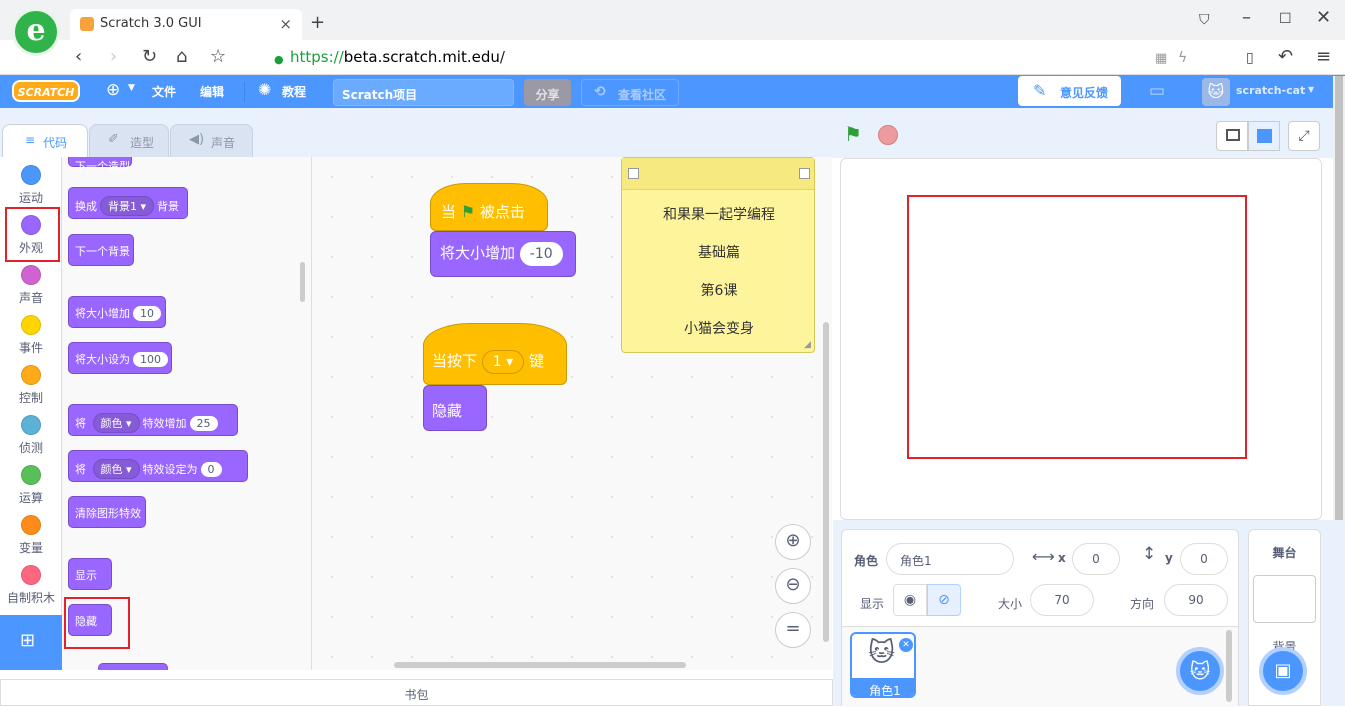  What do you see at coordinates (853, 134) in the screenshot?
I see `green-flag-icon: ⚑` at bounding box center [853, 134].